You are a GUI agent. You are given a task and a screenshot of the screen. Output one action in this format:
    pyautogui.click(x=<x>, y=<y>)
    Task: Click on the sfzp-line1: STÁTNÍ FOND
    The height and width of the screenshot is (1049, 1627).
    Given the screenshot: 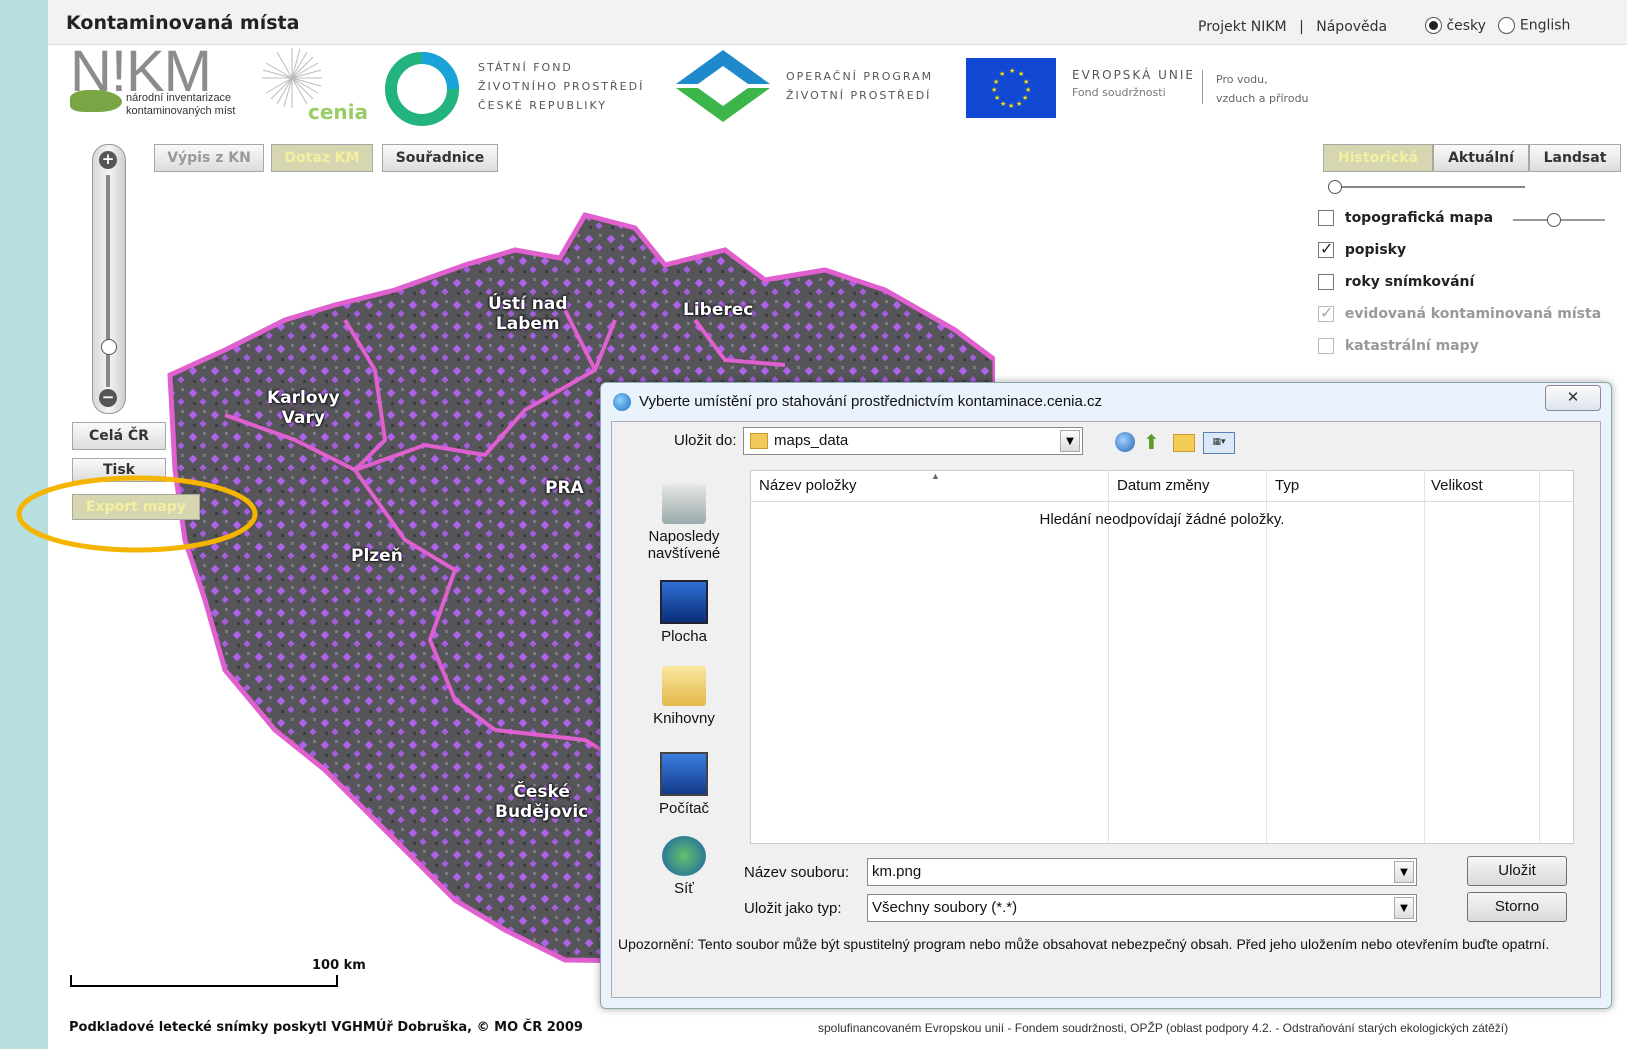 What is the action you would take?
    pyautogui.click(x=525, y=67)
    